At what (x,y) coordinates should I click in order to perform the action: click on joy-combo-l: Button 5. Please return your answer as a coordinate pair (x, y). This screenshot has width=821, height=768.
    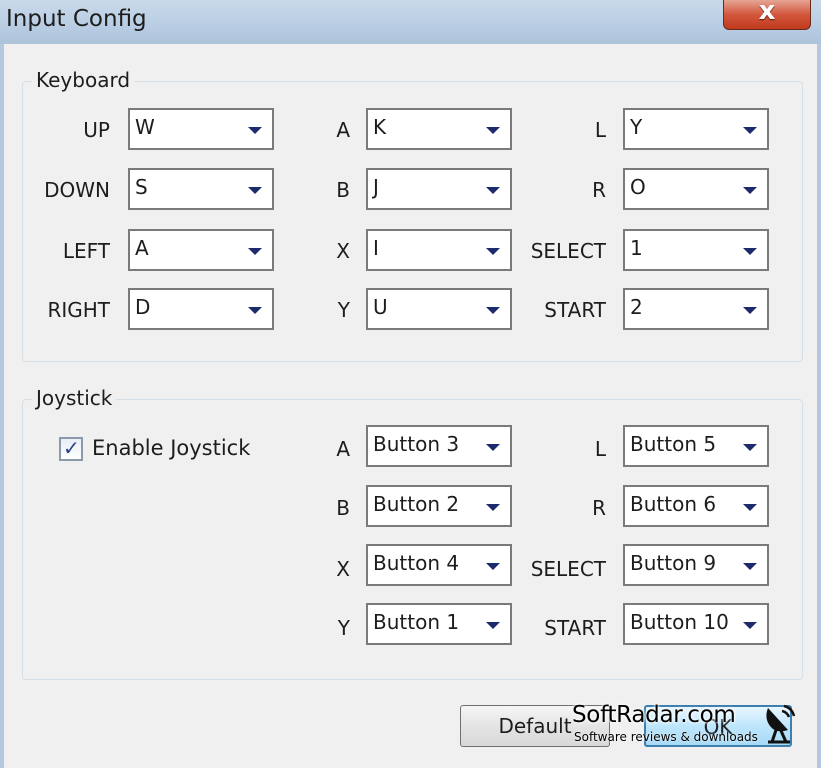
    Looking at the image, I should click on (696, 446).